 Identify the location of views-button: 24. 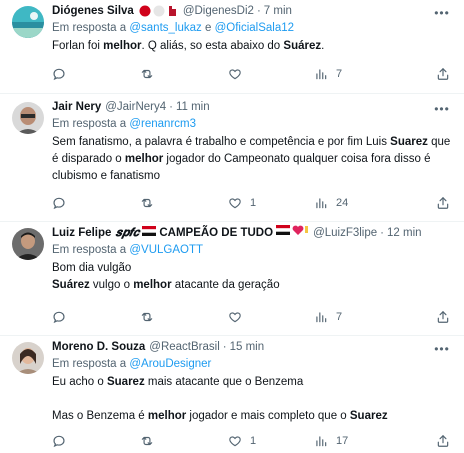
(331, 203).